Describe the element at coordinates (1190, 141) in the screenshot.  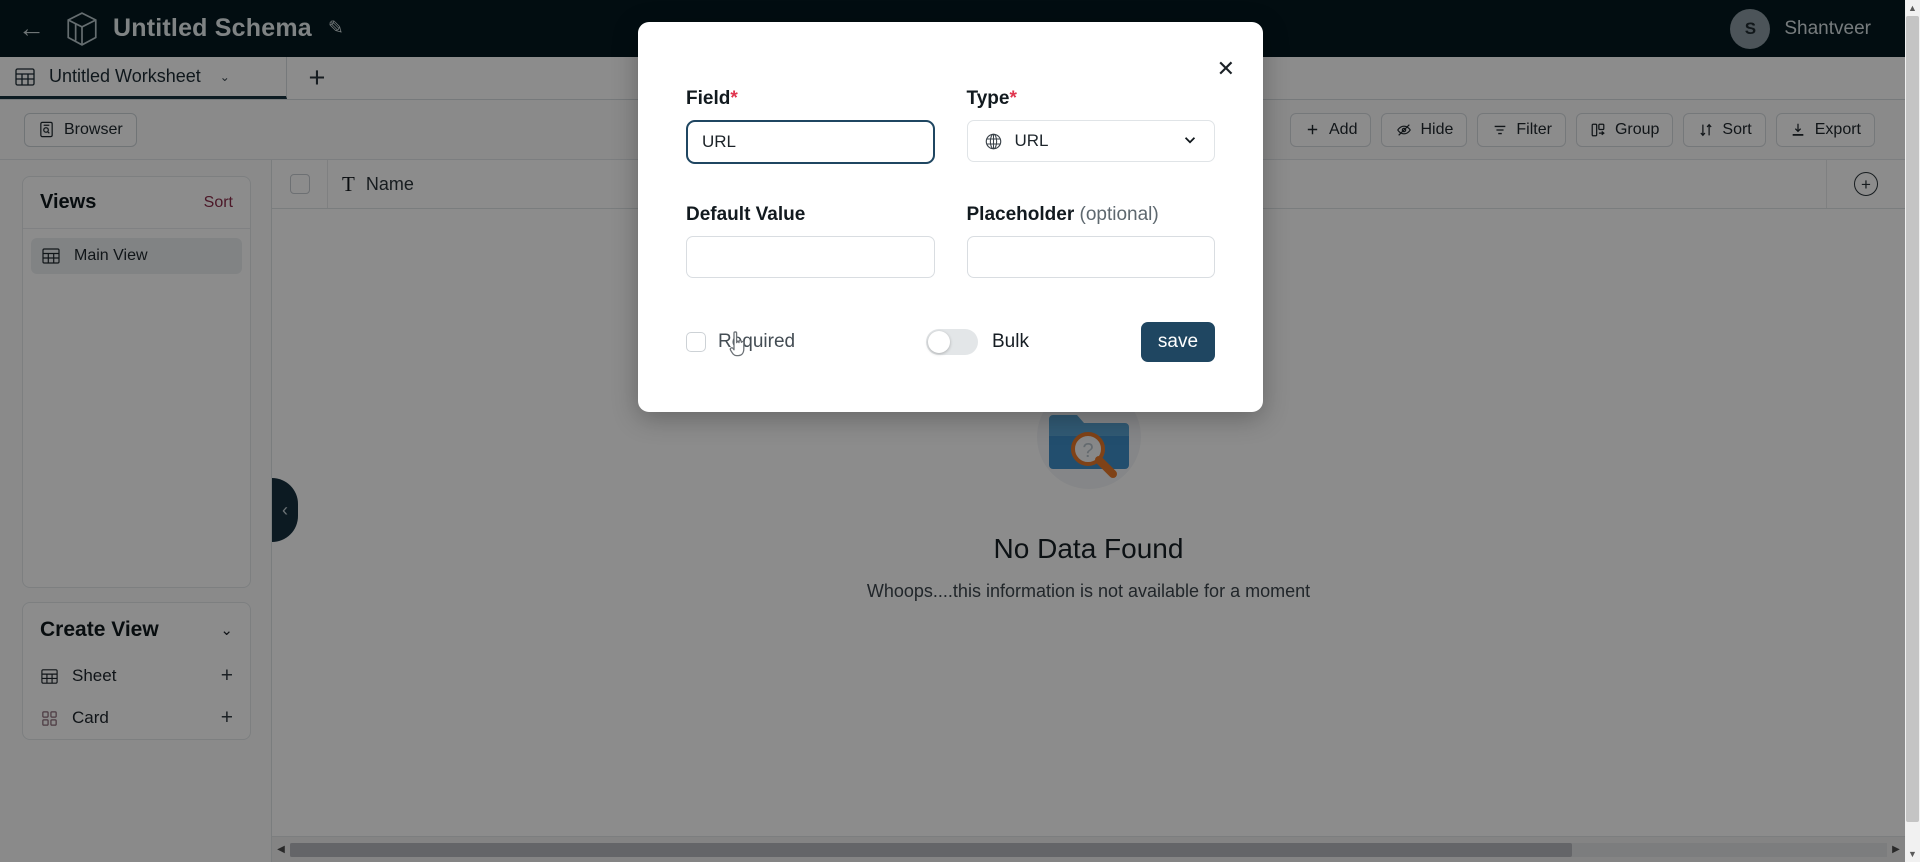
I see `chevron-down-icon` at that location.